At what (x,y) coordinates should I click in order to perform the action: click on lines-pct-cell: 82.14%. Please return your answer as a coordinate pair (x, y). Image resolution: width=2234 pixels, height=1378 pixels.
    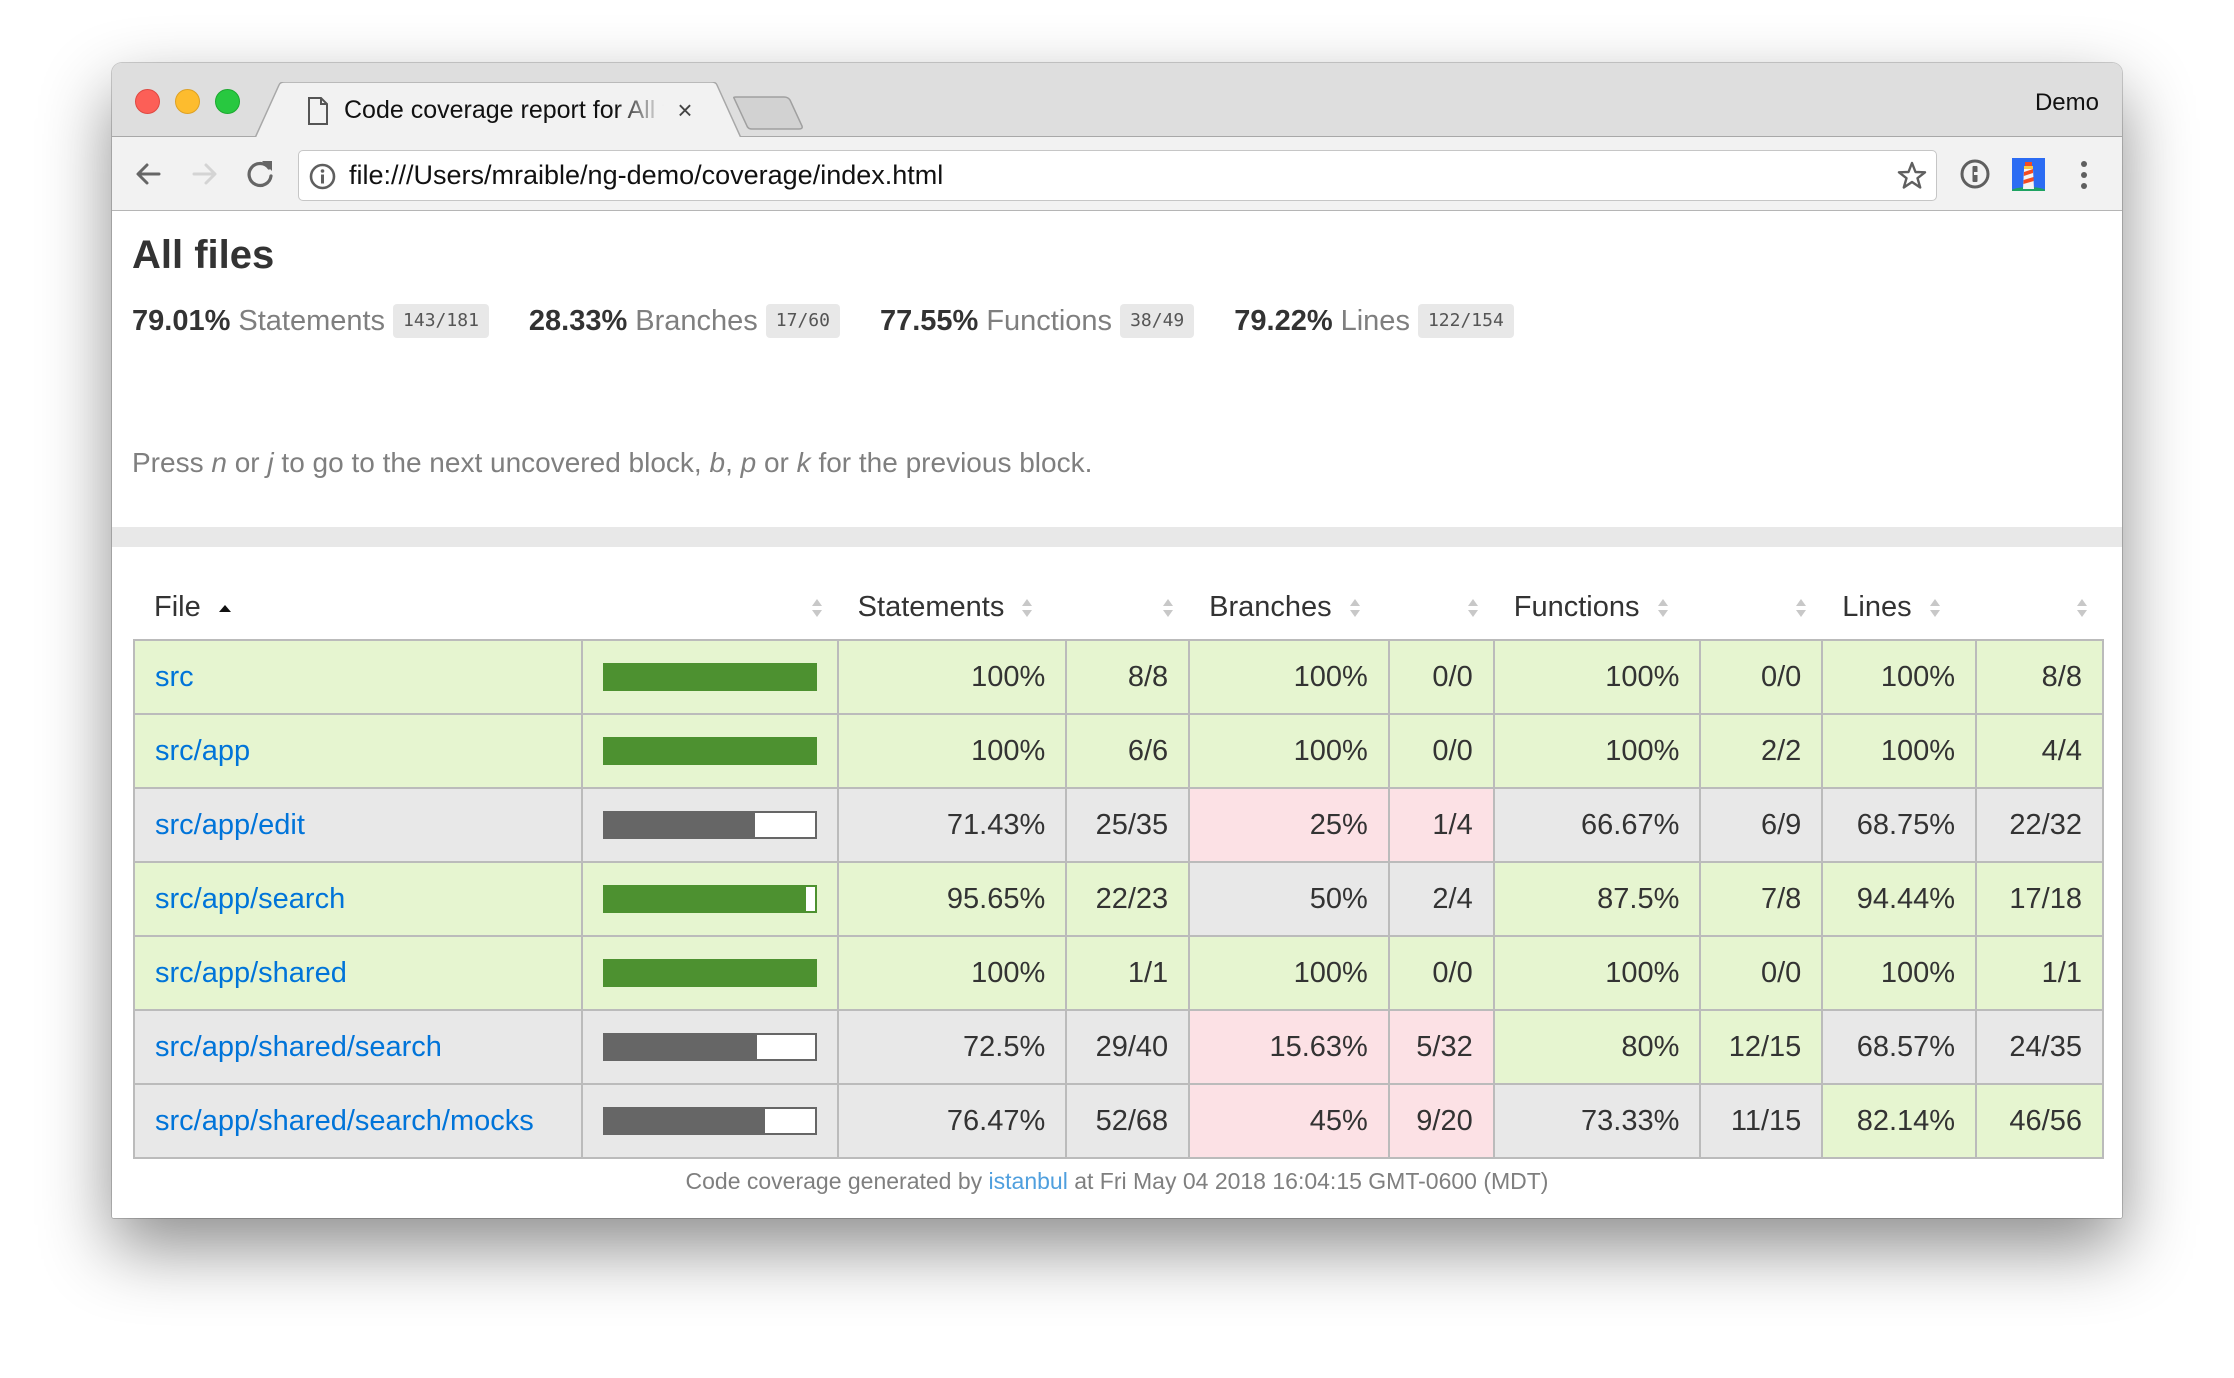
    Looking at the image, I should click on (1899, 1121).